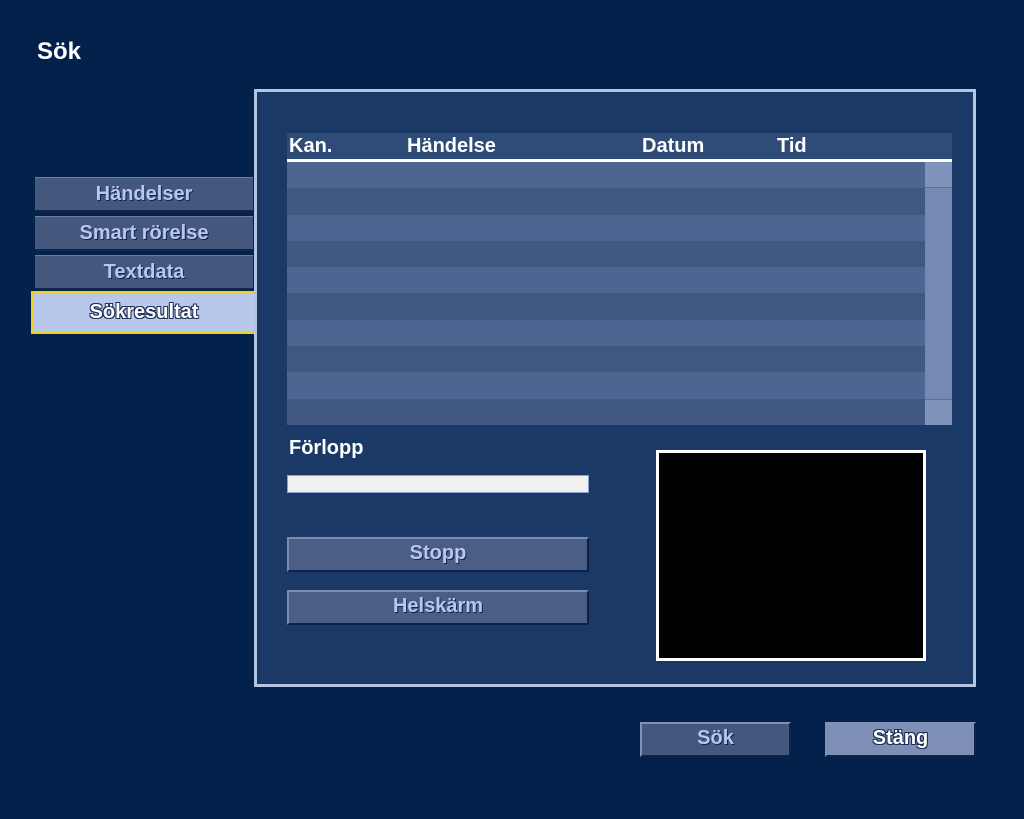  I want to click on search-button: Sök, so click(715, 739).